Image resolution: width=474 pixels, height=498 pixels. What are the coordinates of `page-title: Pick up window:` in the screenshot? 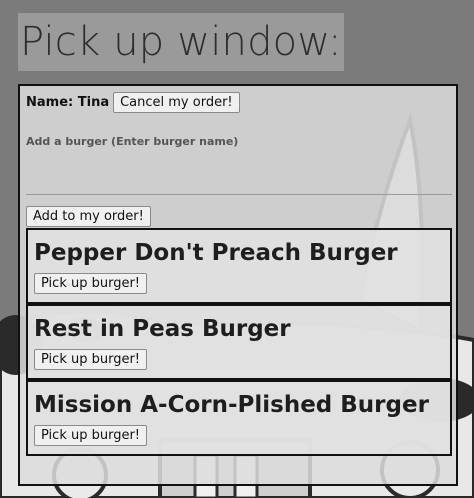 It's located at (181, 42).